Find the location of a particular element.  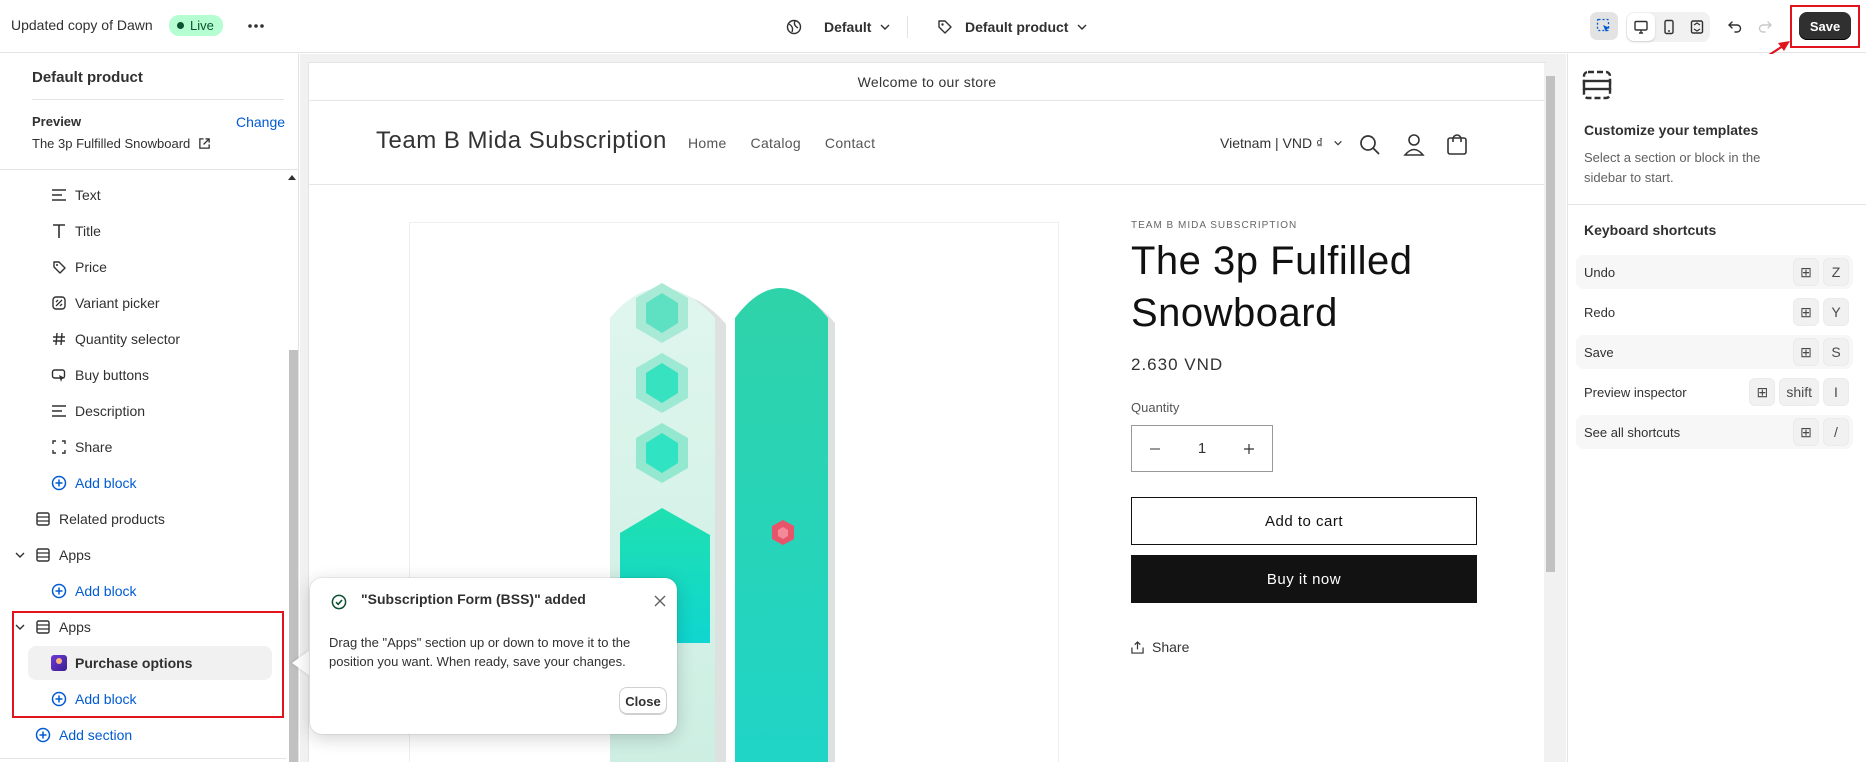

block-description: Description is located at coordinates (97, 411).